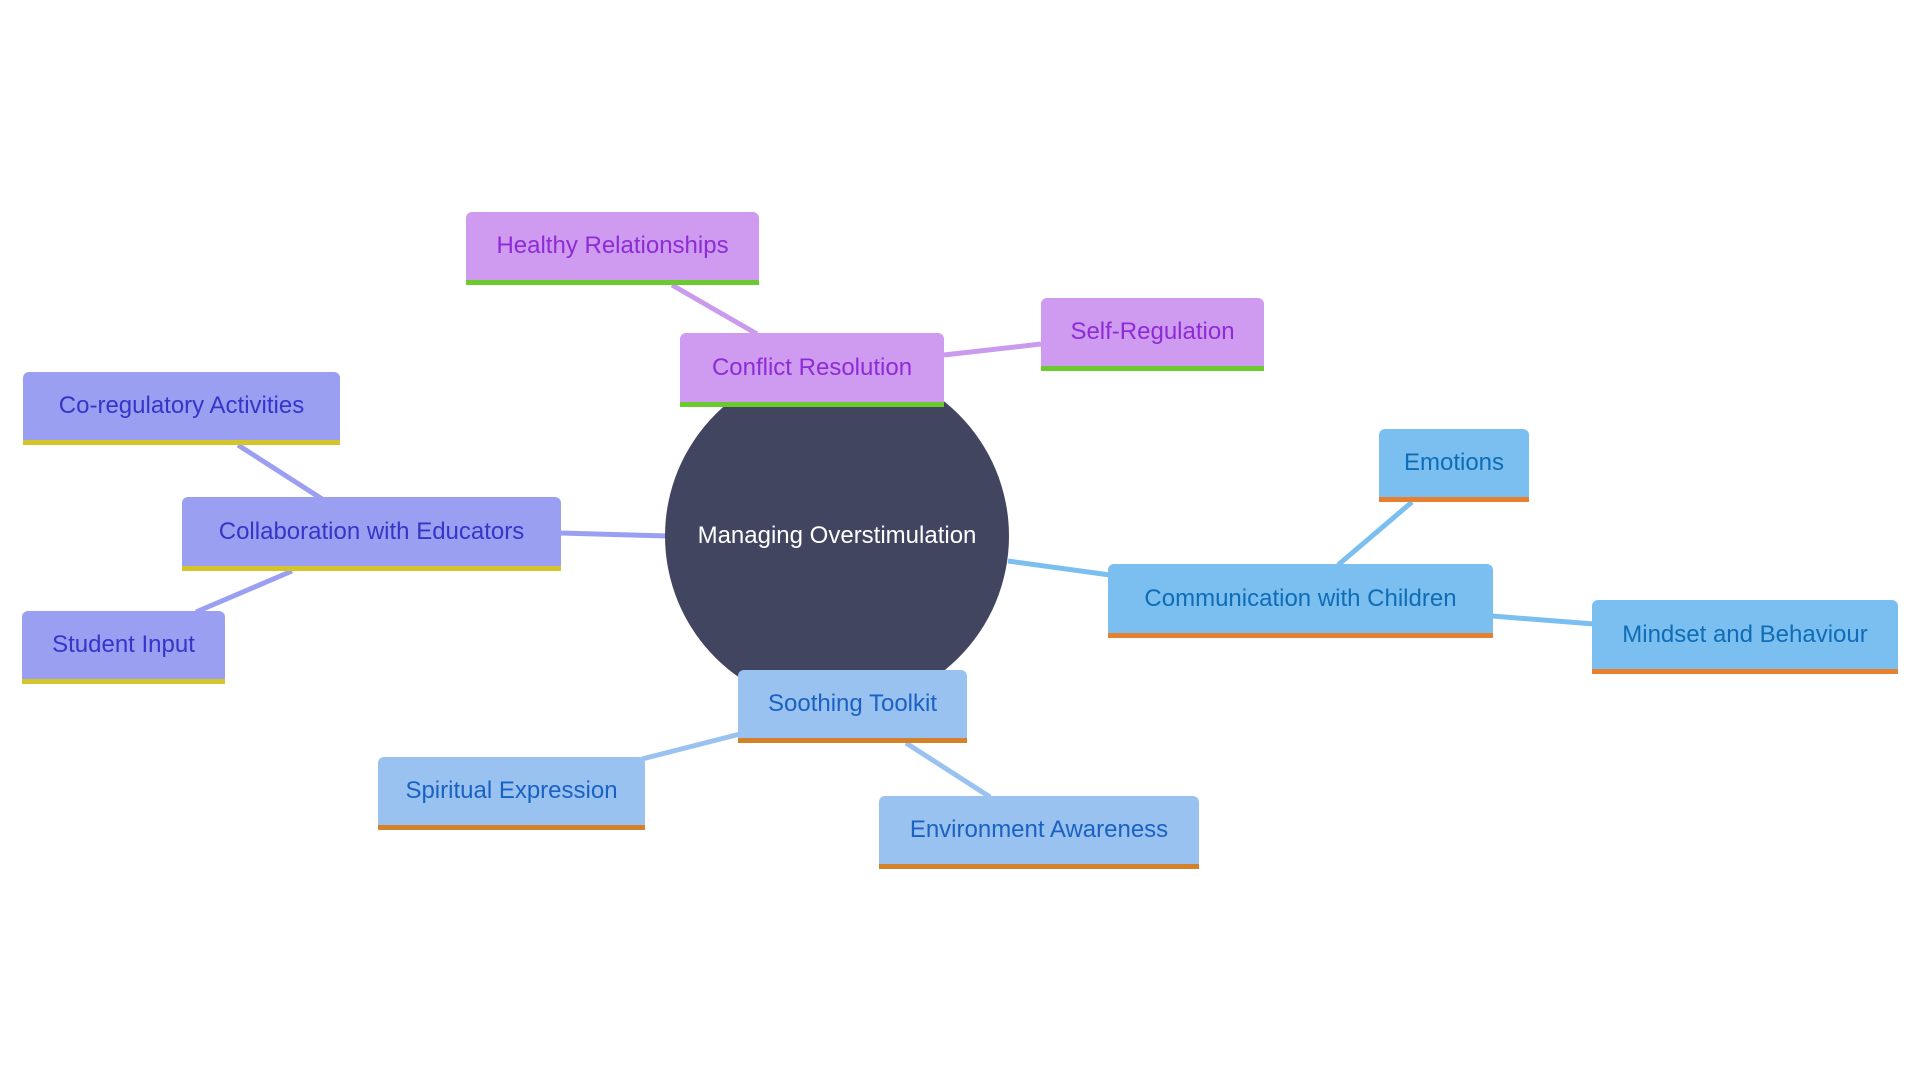 The width and height of the screenshot is (1920, 1080). I want to click on node-label: Collaboration with Educators, so click(371, 531).